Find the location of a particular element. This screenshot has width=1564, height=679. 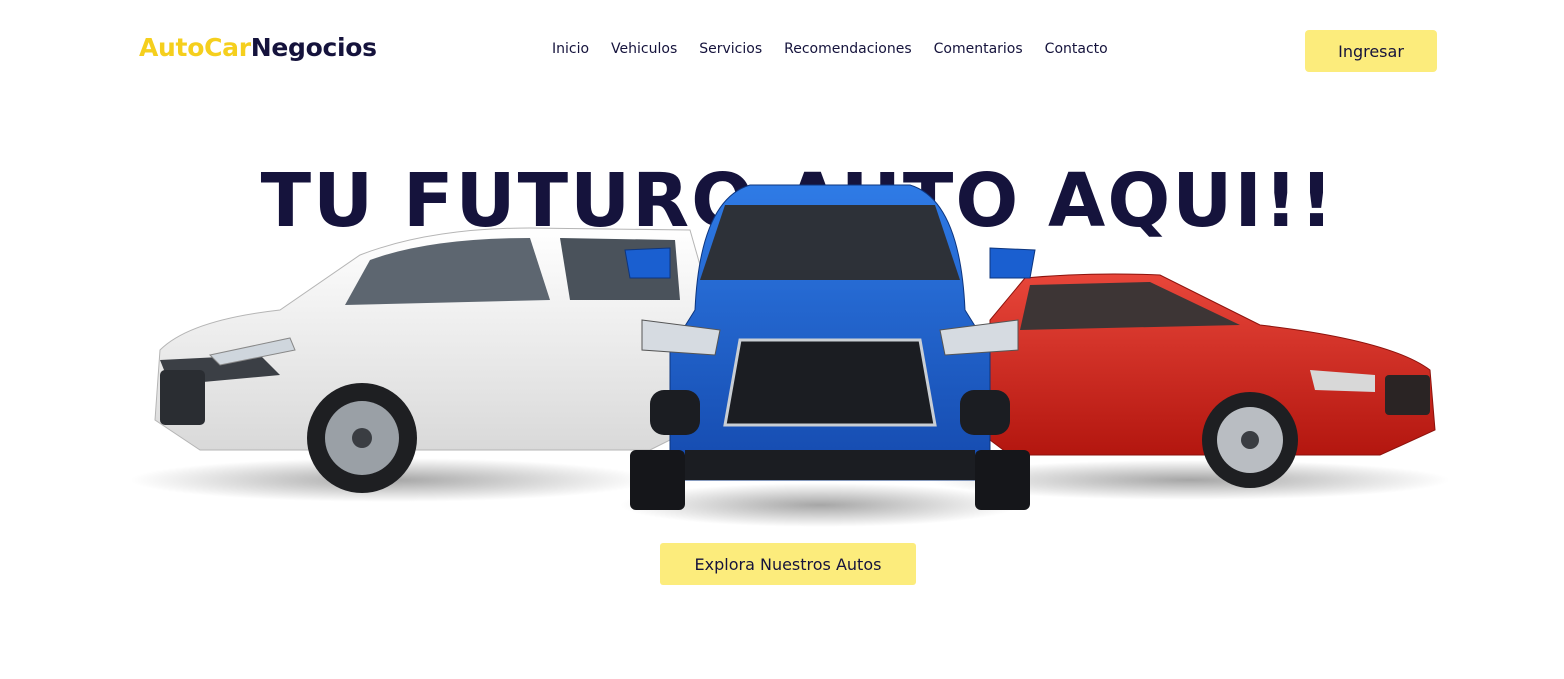

nav-link-comentarios: Comentarios is located at coordinates (978, 49).